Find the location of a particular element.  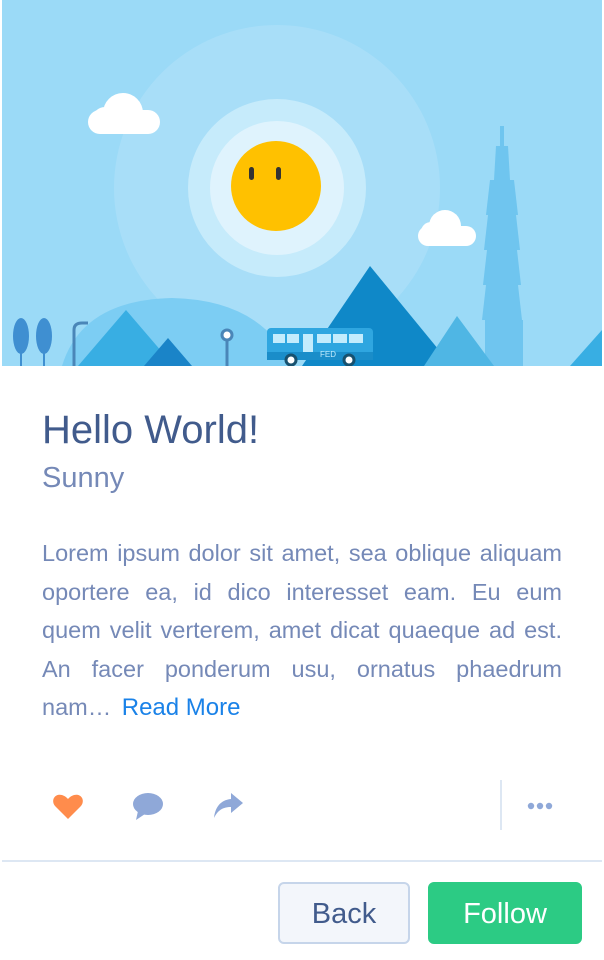

action-divider is located at coordinates (501, 805).